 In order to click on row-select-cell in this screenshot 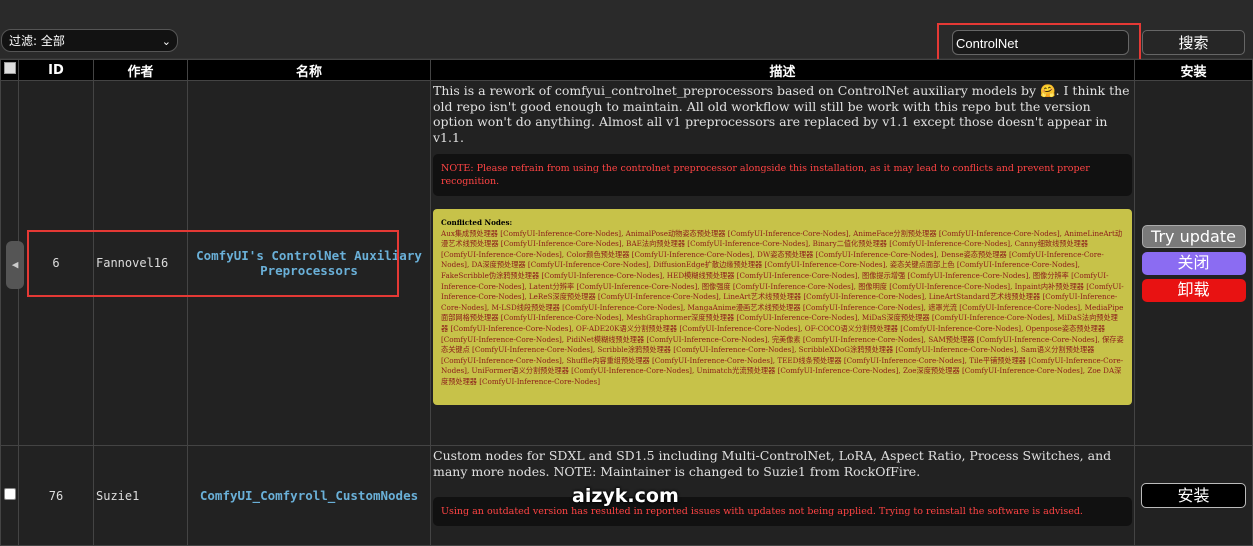, I will do `click(9, 495)`.